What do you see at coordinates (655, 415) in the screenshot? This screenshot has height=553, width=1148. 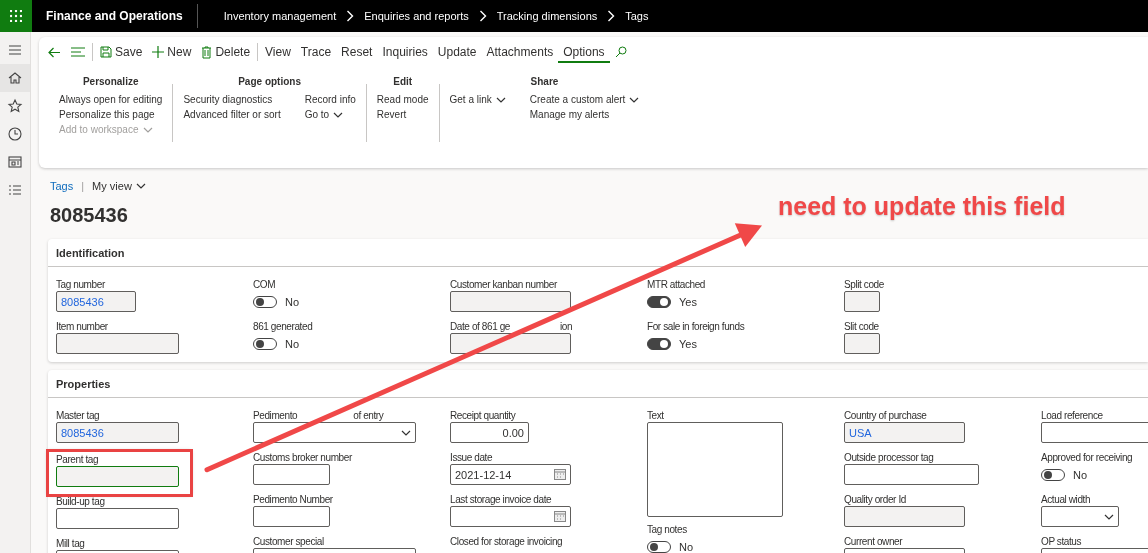 I see `field-label: Text` at bounding box center [655, 415].